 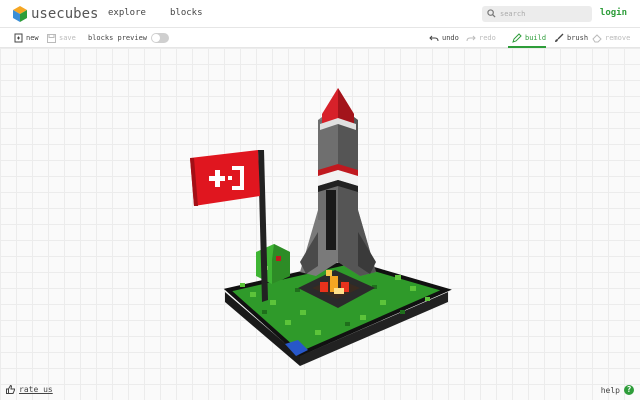 What do you see at coordinates (597, 38) in the screenshot?
I see `eraser-icon` at bounding box center [597, 38].